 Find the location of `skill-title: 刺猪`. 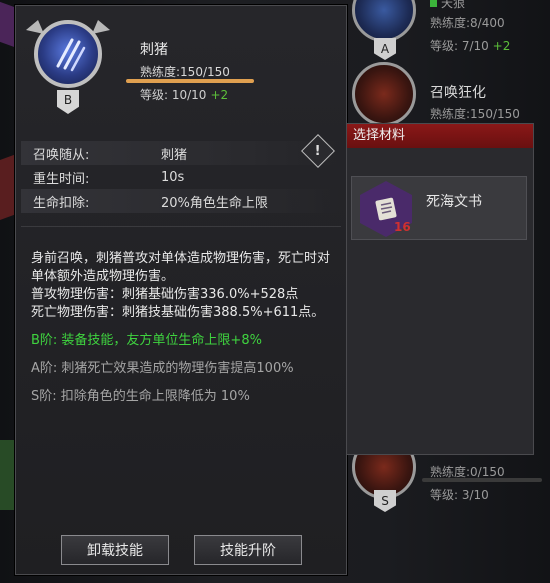

skill-title: 刺猪 is located at coordinates (154, 50).